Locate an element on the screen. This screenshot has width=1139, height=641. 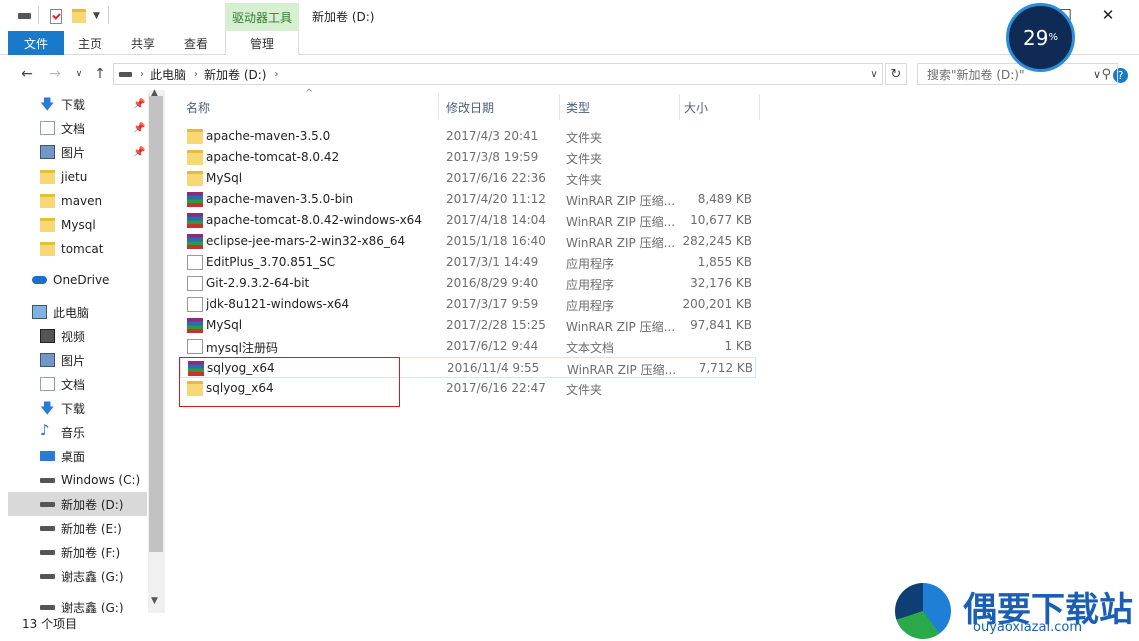
nav-item: 文档 is located at coordinates (77, 384).